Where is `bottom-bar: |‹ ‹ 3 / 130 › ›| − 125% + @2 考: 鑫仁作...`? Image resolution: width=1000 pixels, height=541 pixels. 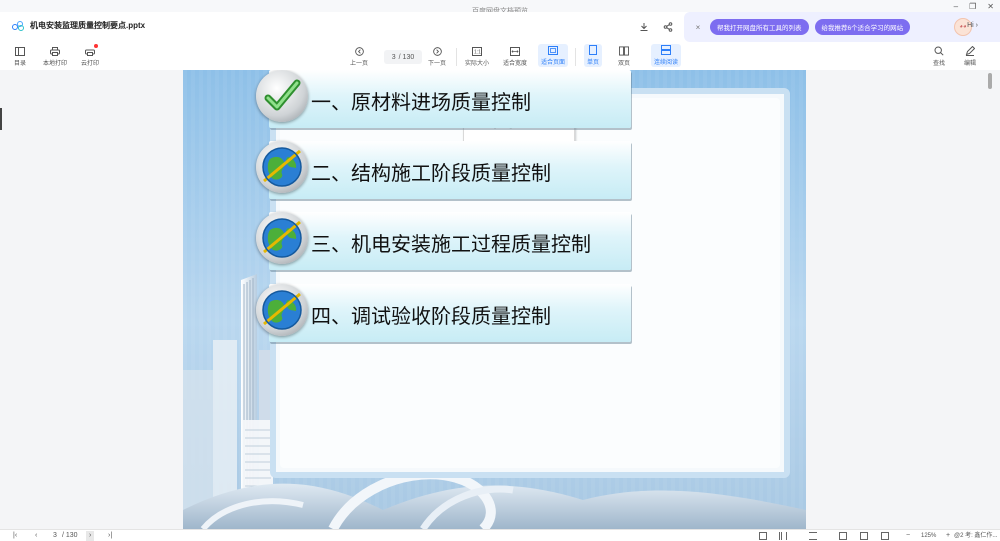
bottom-bar: |‹ ‹ 3 / 130 › ›| − 125% + @2 考: 鑫仁作... is located at coordinates (500, 535).